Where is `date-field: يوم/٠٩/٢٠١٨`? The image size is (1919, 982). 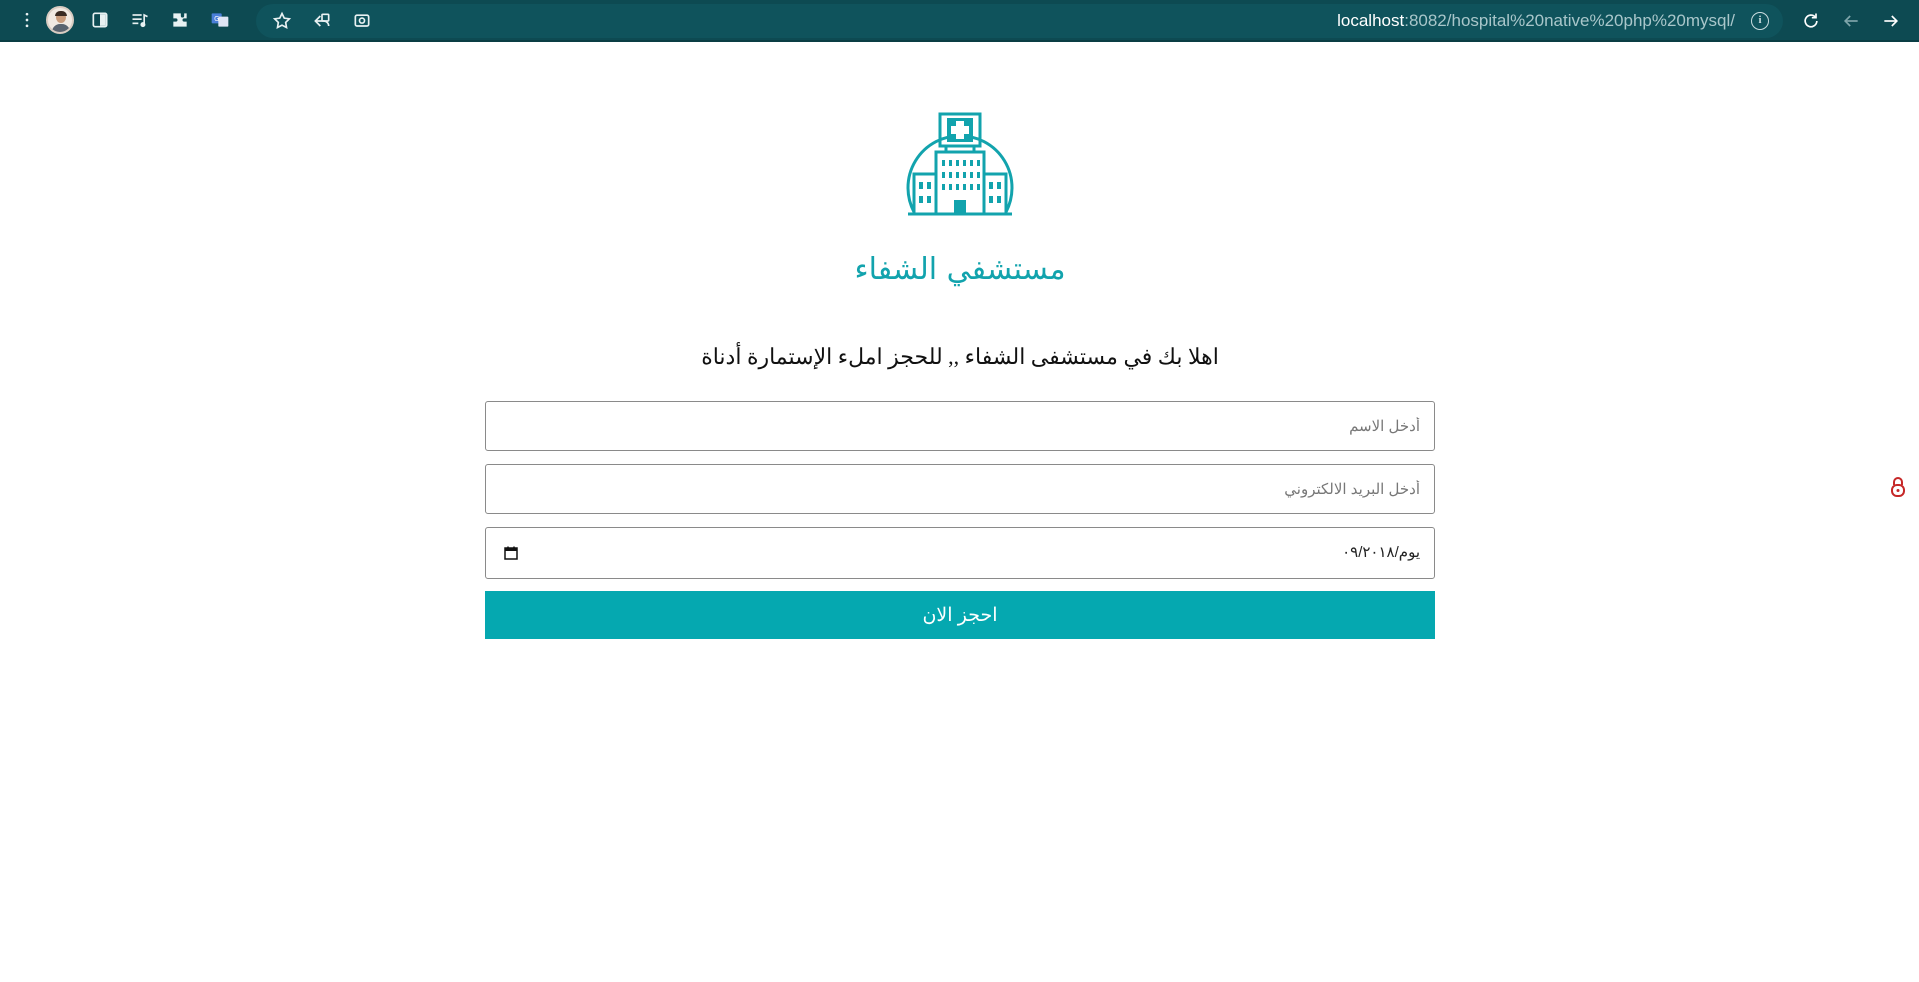
date-field: يوم/٠٩/٢٠١٨ is located at coordinates (960, 553).